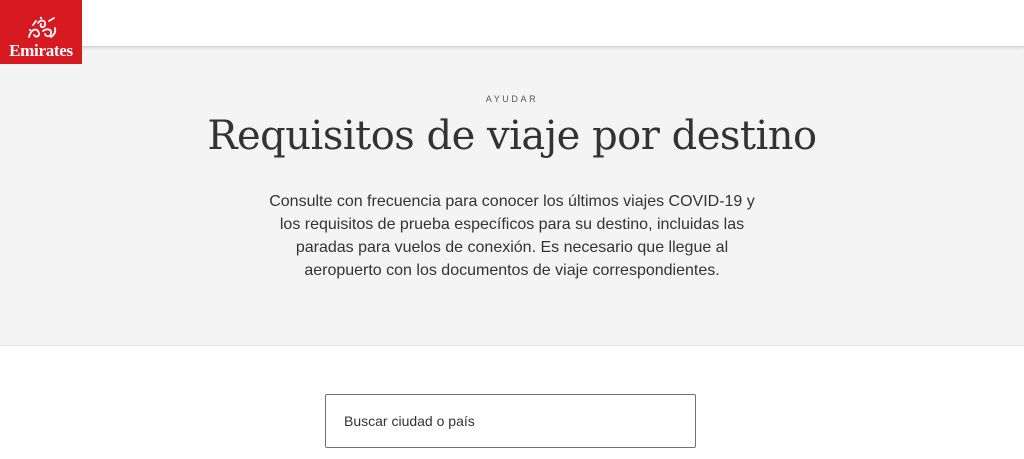 The width and height of the screenshot is (1024, 459). I want to click on search-input, so click(510, 421).